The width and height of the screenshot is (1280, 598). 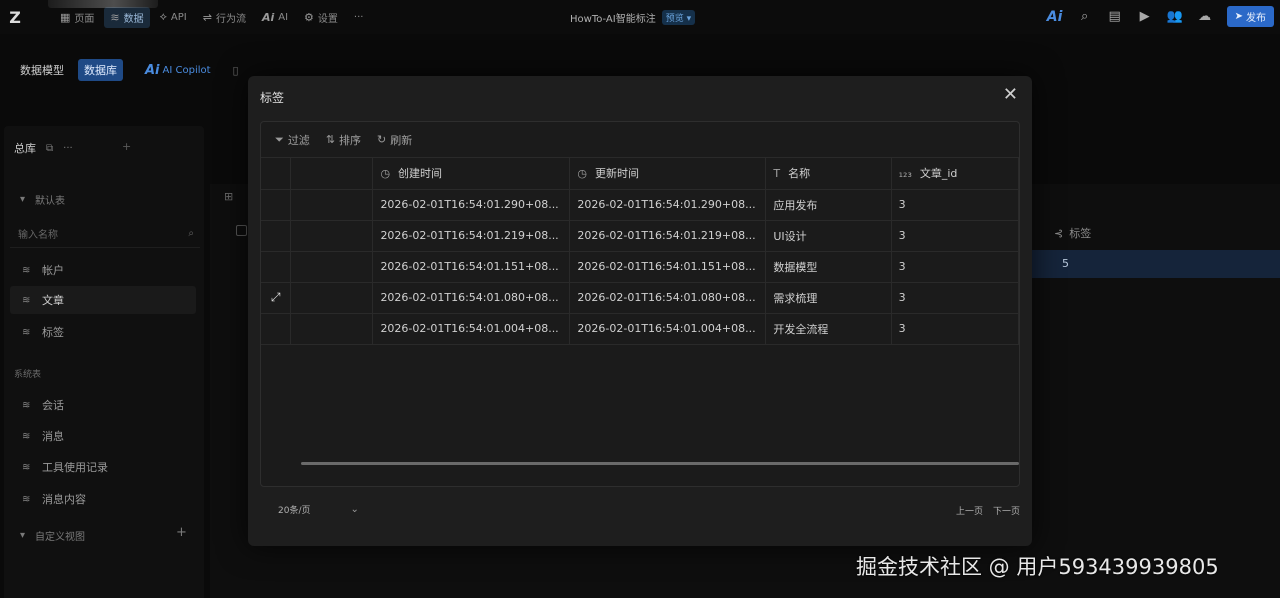 What do you see at coordinates (1145, 16) in the screenshot?
I see `play-icon: ▶` at bounding box center [1145, 16].